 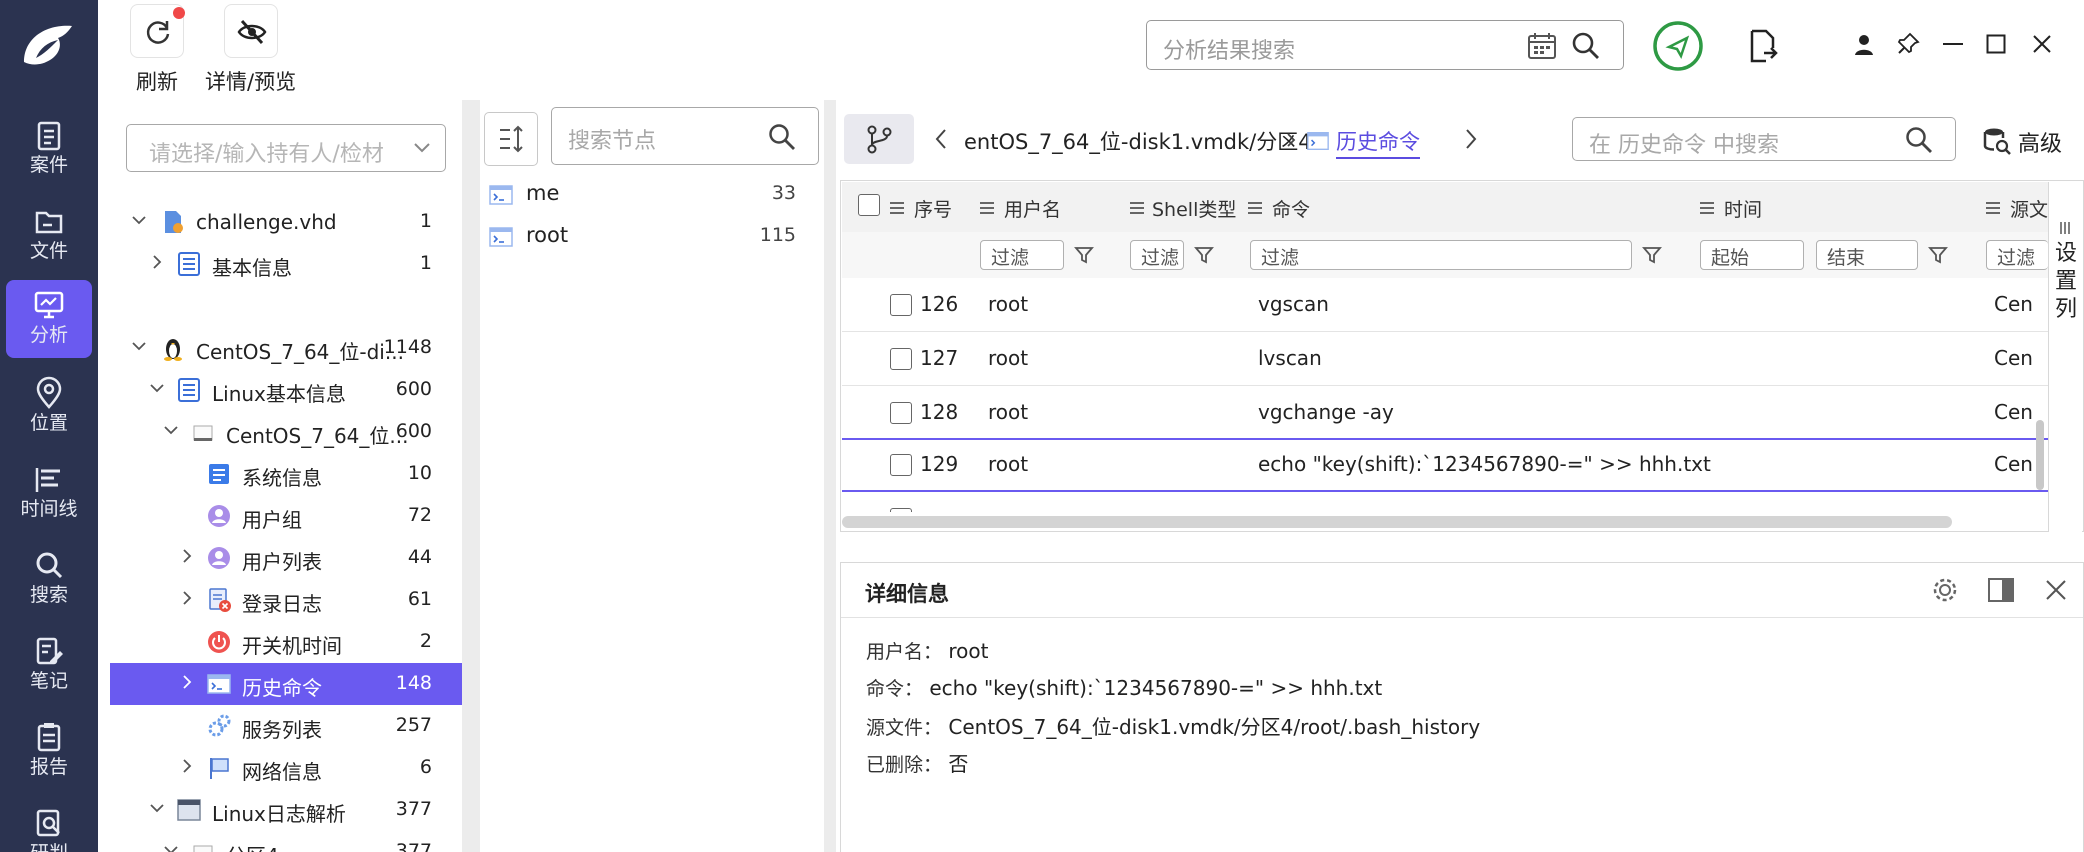 I want to click on status-ok-icon, so click(x=1678, y=46).